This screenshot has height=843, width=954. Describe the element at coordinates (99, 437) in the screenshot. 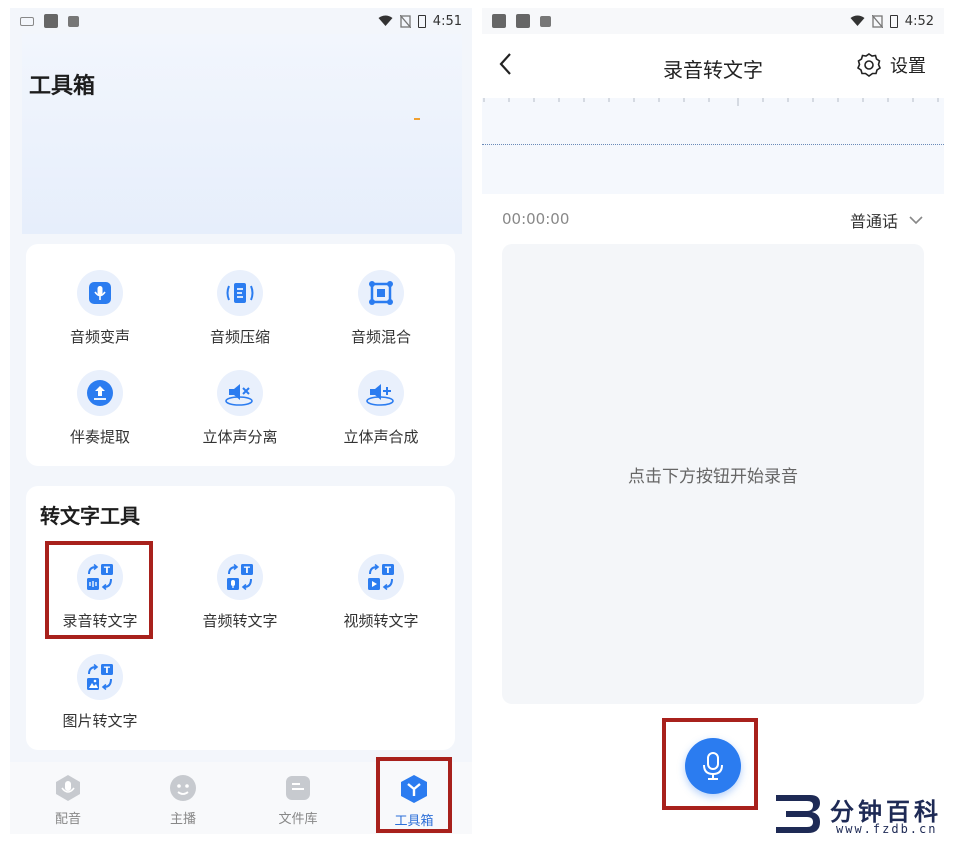

I see `tool-label: 伴奏提取` at that location.